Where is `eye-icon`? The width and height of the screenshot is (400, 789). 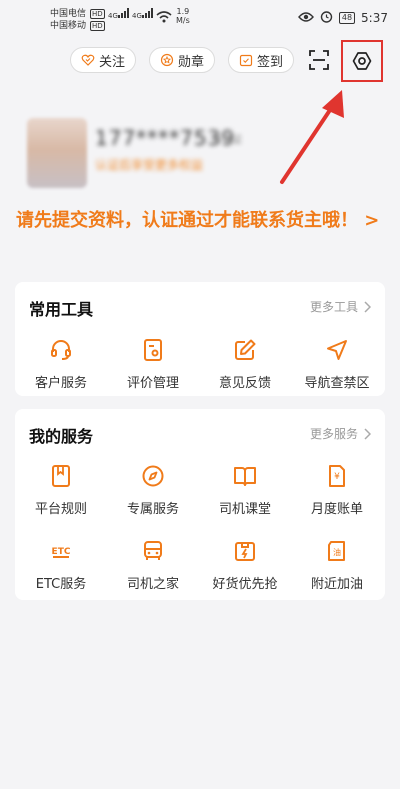 eye-icon is located at coordinates (305, 18).